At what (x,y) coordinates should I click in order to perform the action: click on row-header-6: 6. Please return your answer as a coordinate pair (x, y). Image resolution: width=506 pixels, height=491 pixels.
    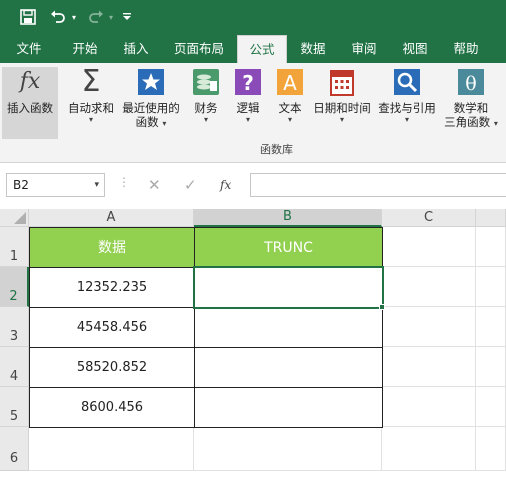
    Looking at the image, I should click on (14, 449).